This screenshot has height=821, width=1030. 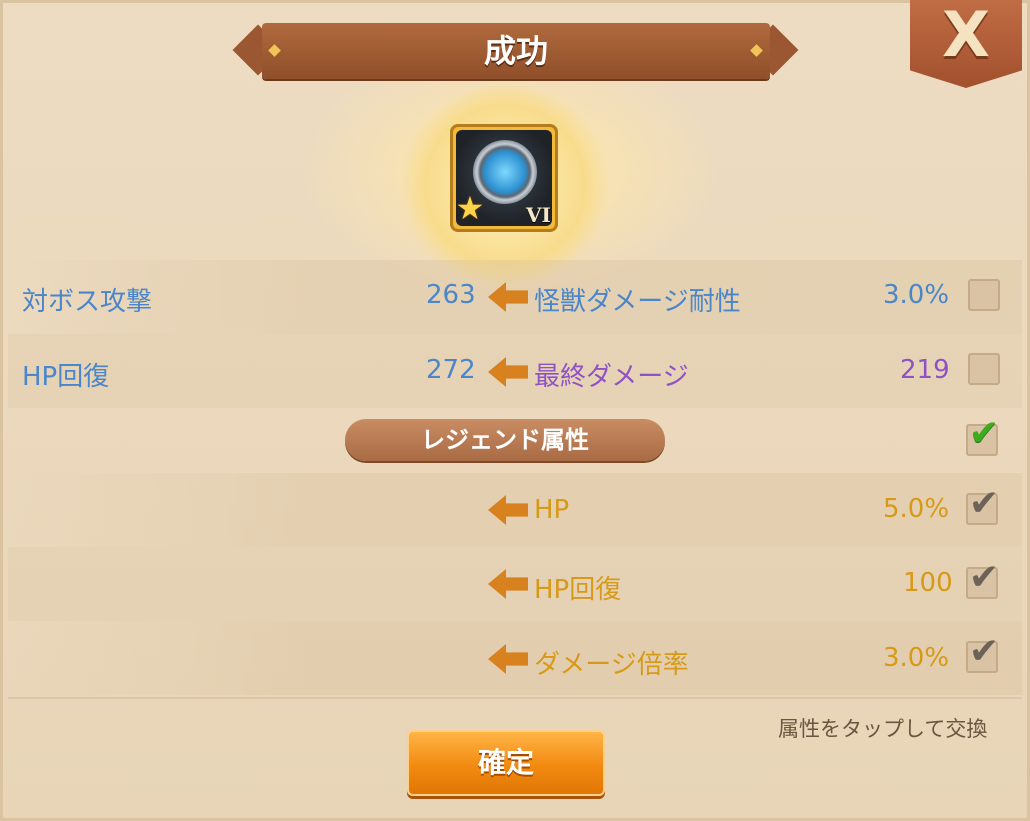 I want to click on item-rank: VI, so click(x=538, y=215).